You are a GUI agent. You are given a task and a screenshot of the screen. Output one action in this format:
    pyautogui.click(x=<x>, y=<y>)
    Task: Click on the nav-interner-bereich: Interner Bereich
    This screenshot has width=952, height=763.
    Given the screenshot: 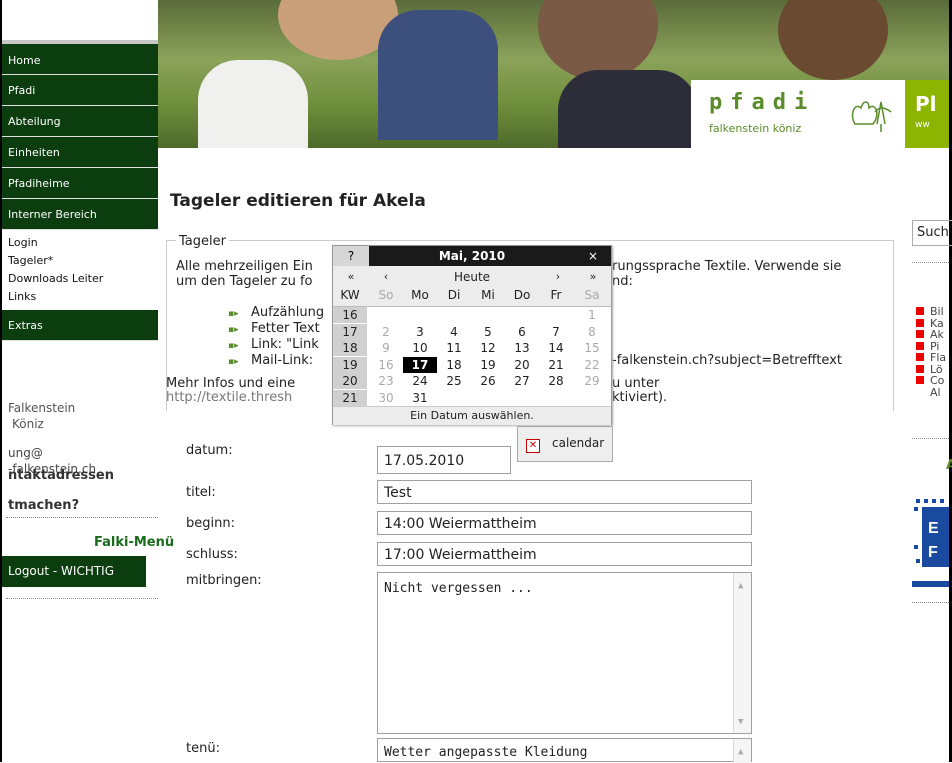 What is the action you would take?
    pyautogui.click(x=80, y=214)
    